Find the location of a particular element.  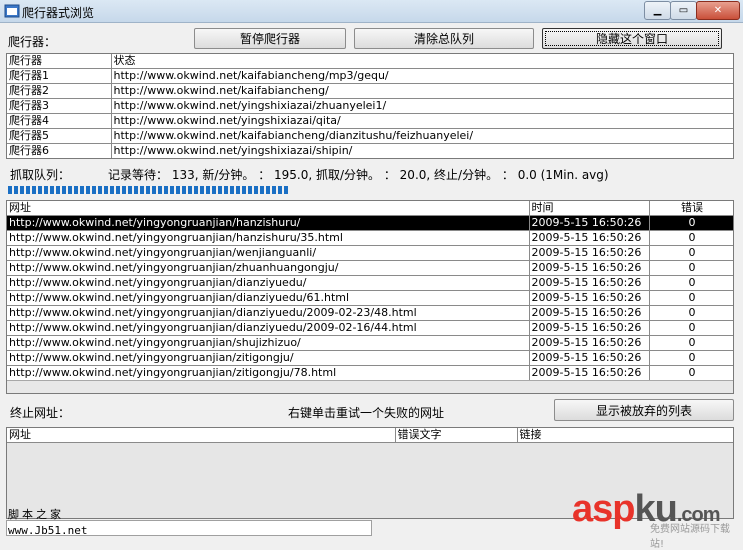

clear-queue-button: 清除总队列 is located at coordinates (444, 38).